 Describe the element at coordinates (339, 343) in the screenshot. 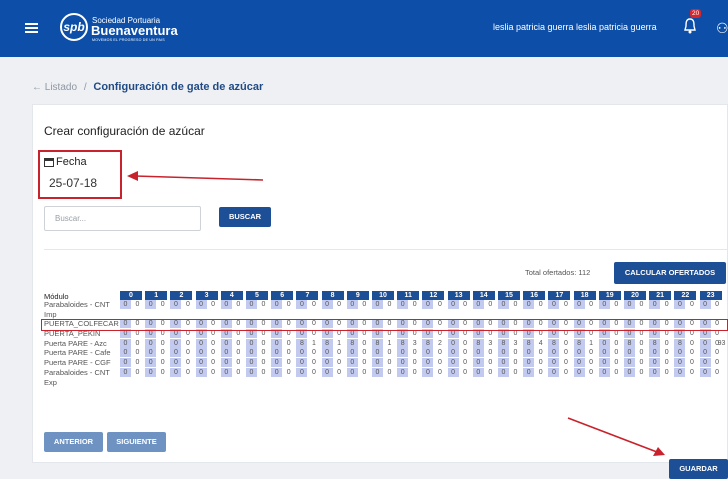

I see `hour-value-cell: 1` at that location.